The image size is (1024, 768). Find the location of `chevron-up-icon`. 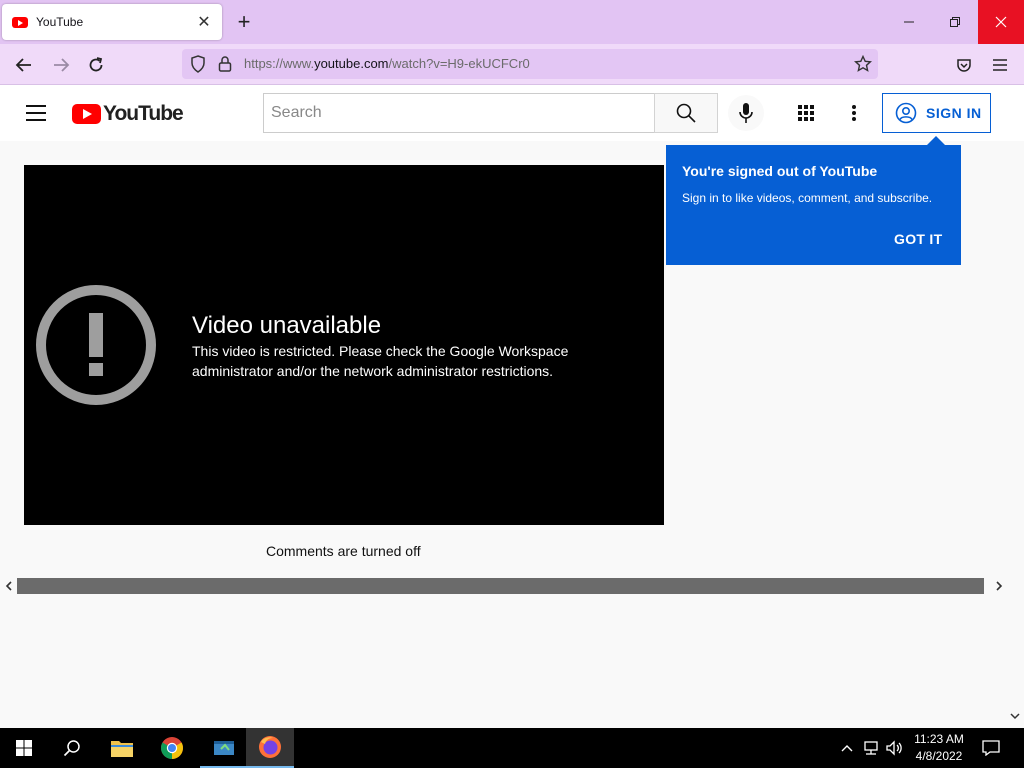

chevron-up-icon is located at coordinates (847, 748).